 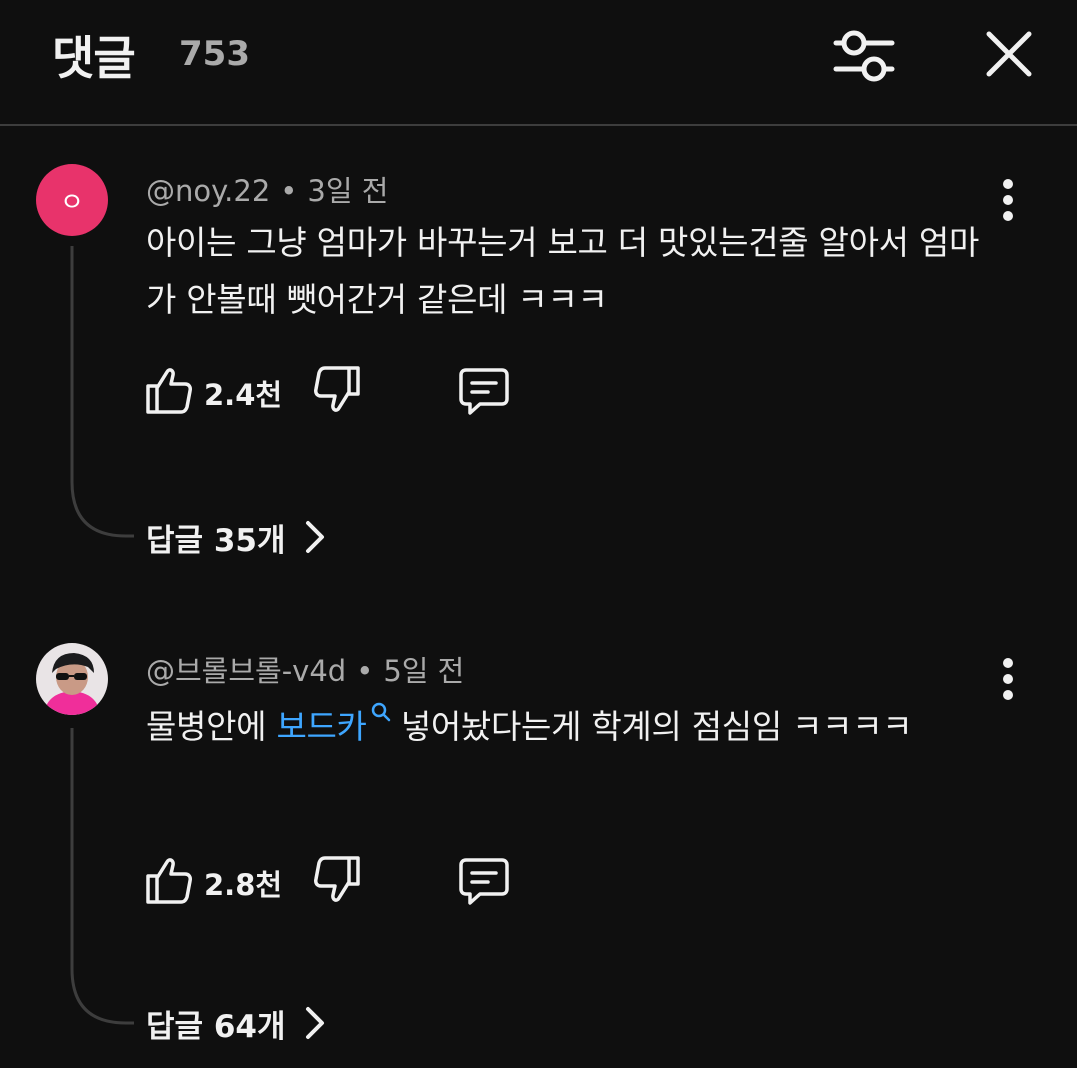 What do you see at coordinates (214, 54) in the screenshot?
I see `comment-count: 753` at bounding box center [214, 54].